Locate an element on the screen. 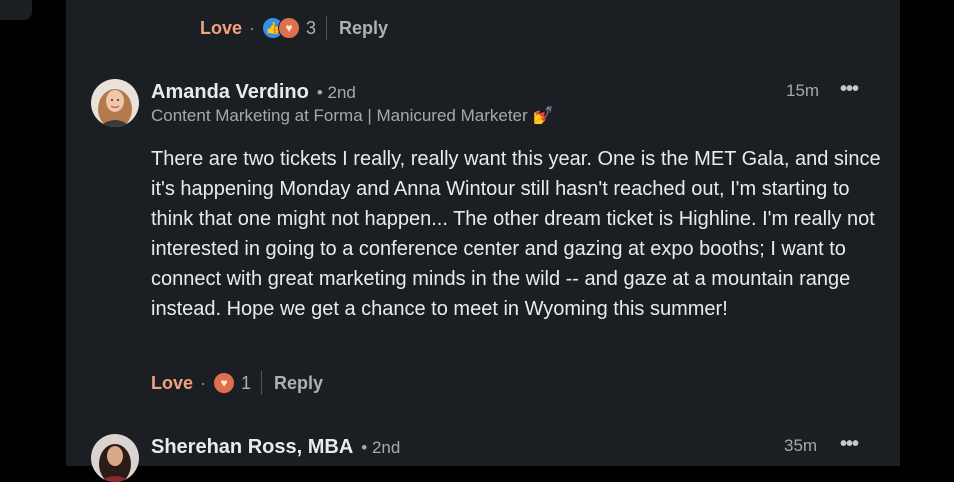 The height and width of the screenshot is (482, 954). reactions-summary: ♥ is located at coordinates (224, 383).